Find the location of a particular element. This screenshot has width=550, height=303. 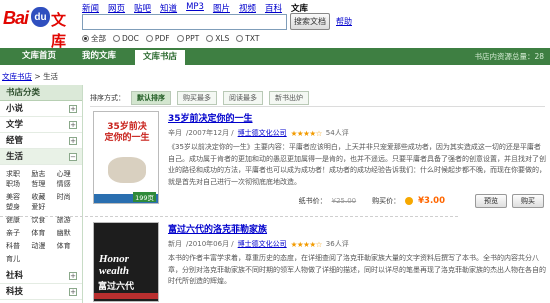

sort-most-read-button: 阅读最多 is located at coordinates (243, 98).